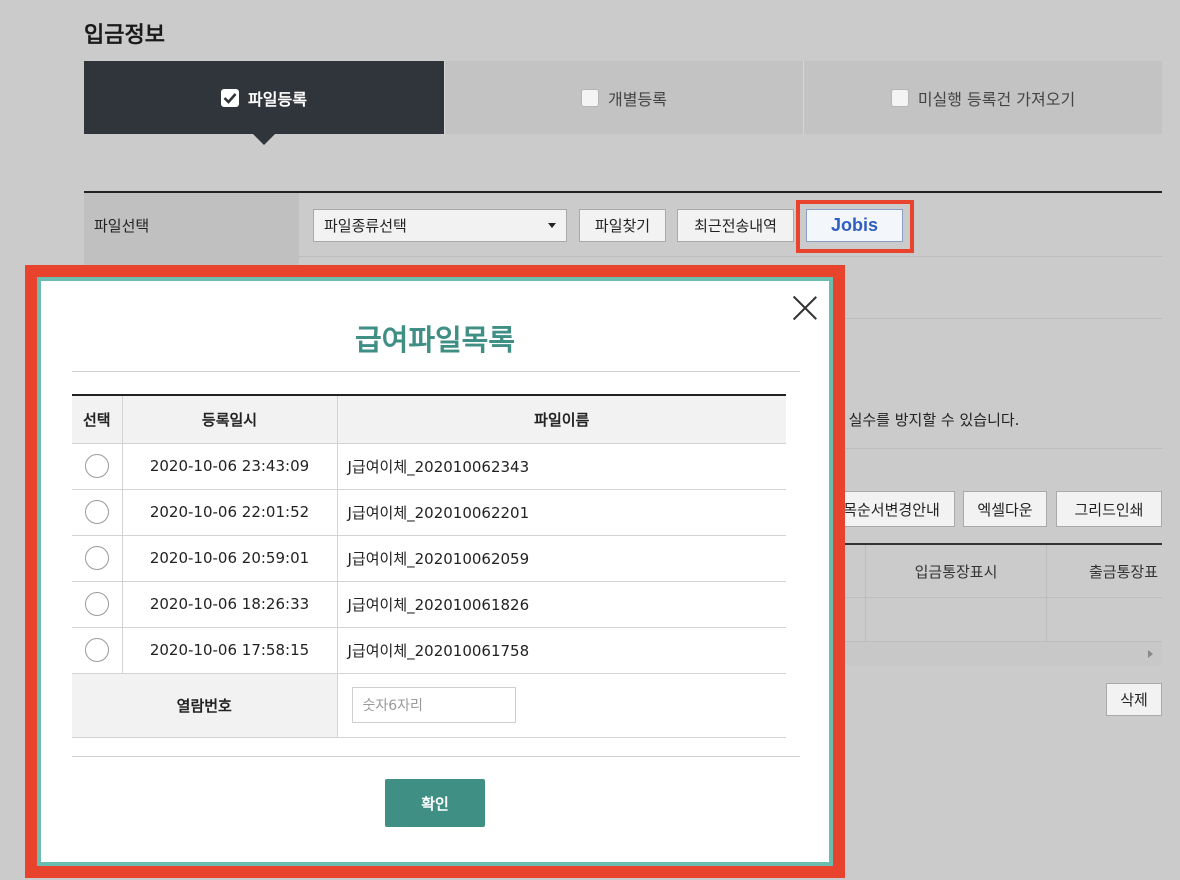 The width and height of the screenshot is (1180, 880). Describe the element at coordinates (561, 558) in the screenshot. I see `file-name: J급여이체_202010062059` at that location.